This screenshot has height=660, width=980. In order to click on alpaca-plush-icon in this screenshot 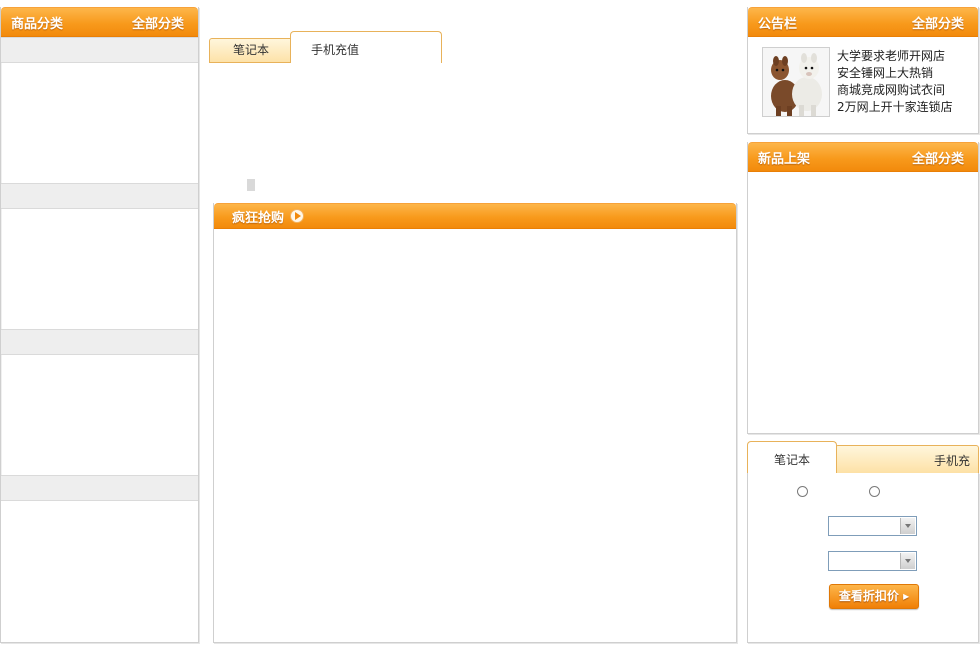, I will do `click(796, 82)`.